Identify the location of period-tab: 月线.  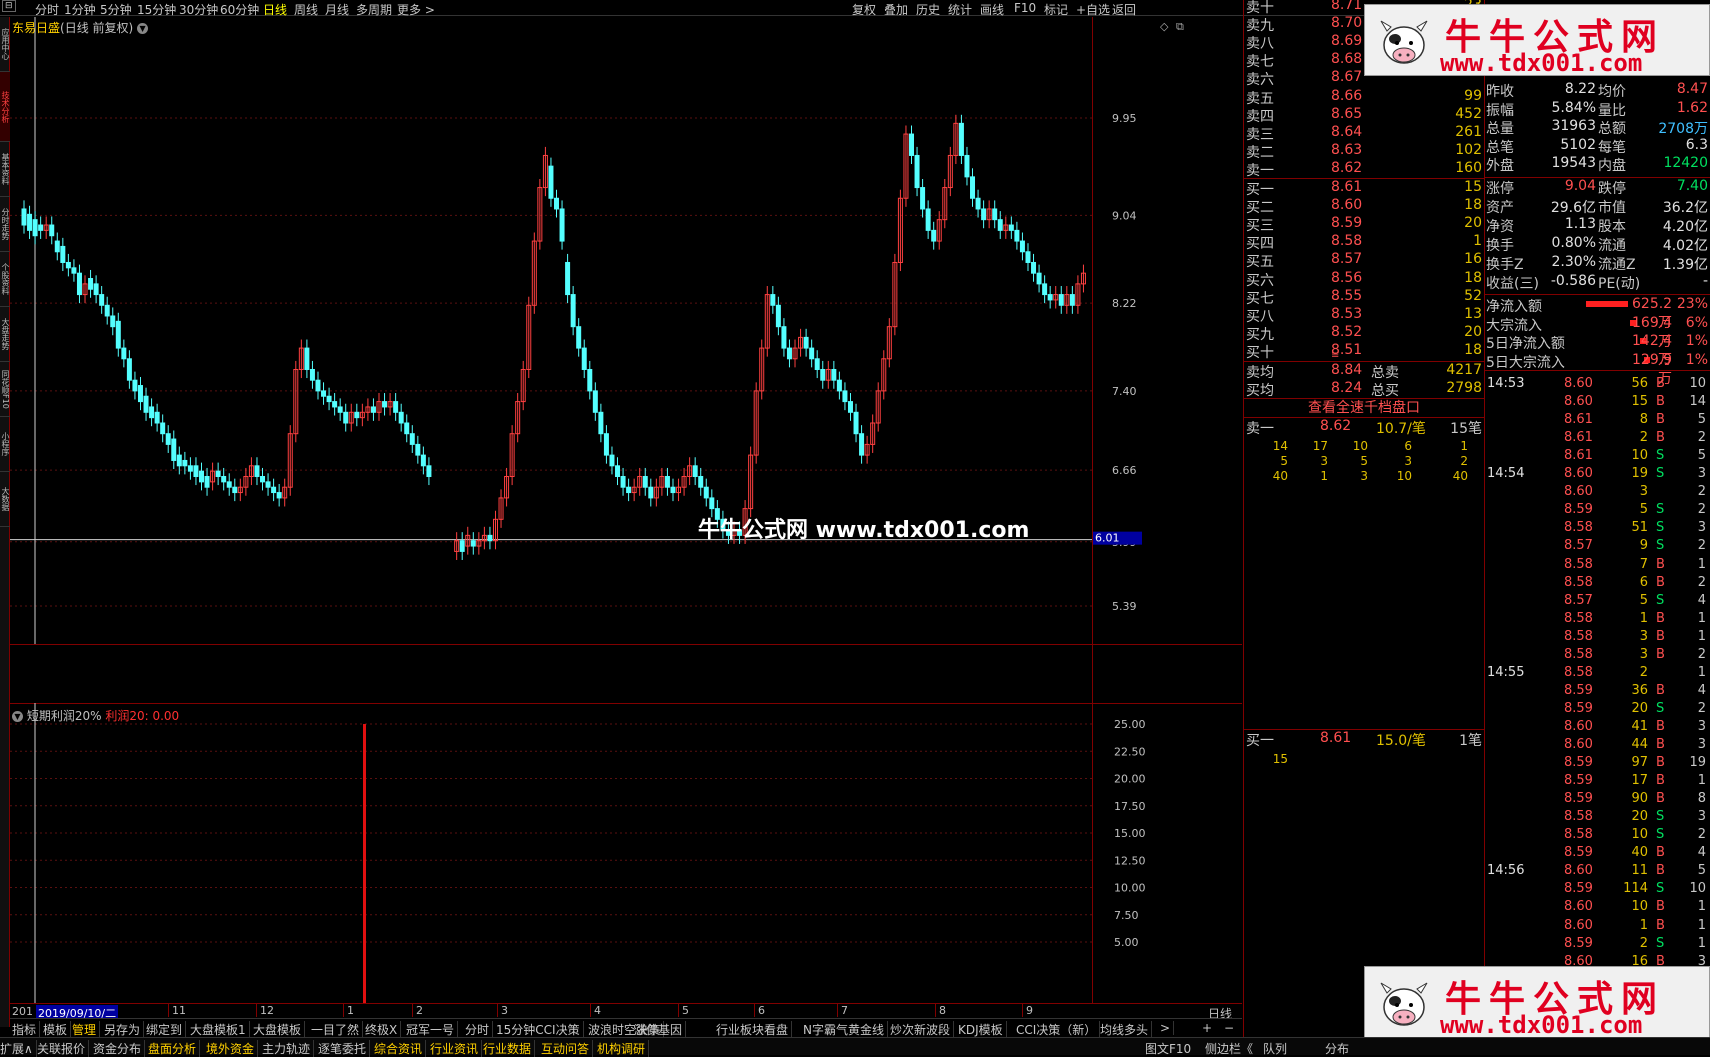
(337, 9).